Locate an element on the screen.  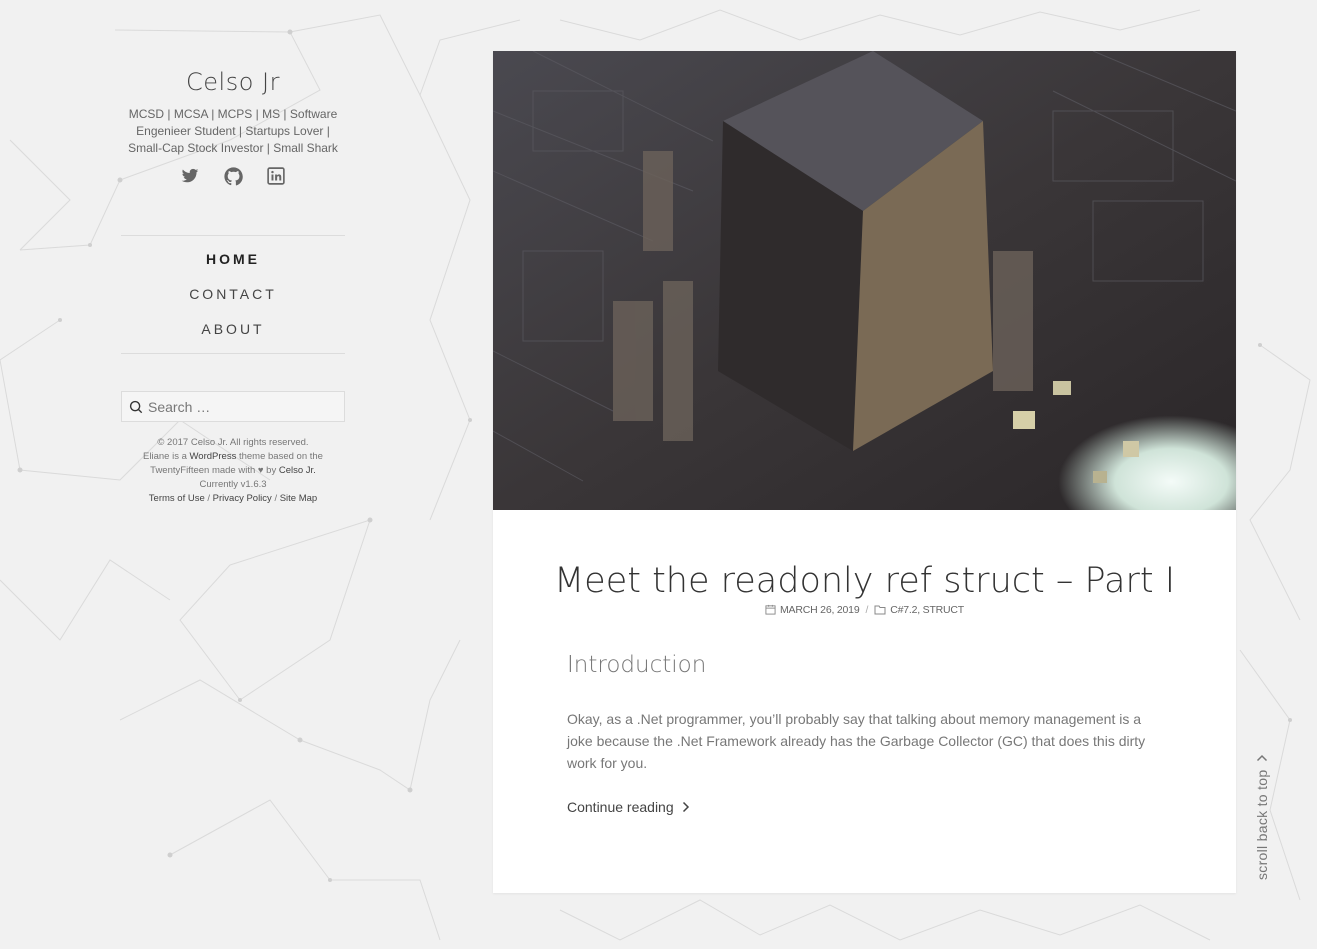
terms-link: Terms of Use is located at coordinates (177, 498).